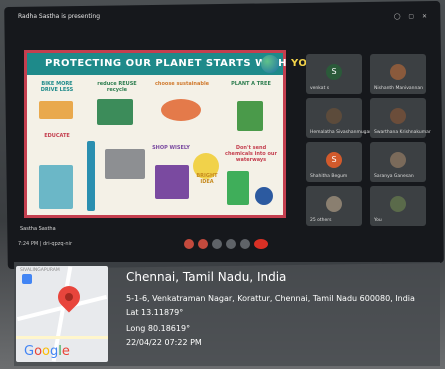 The height and width of the screenshot is (369, 445). I want to click on participant-name: Swarthana Krishnakumar, so click(402, 132).